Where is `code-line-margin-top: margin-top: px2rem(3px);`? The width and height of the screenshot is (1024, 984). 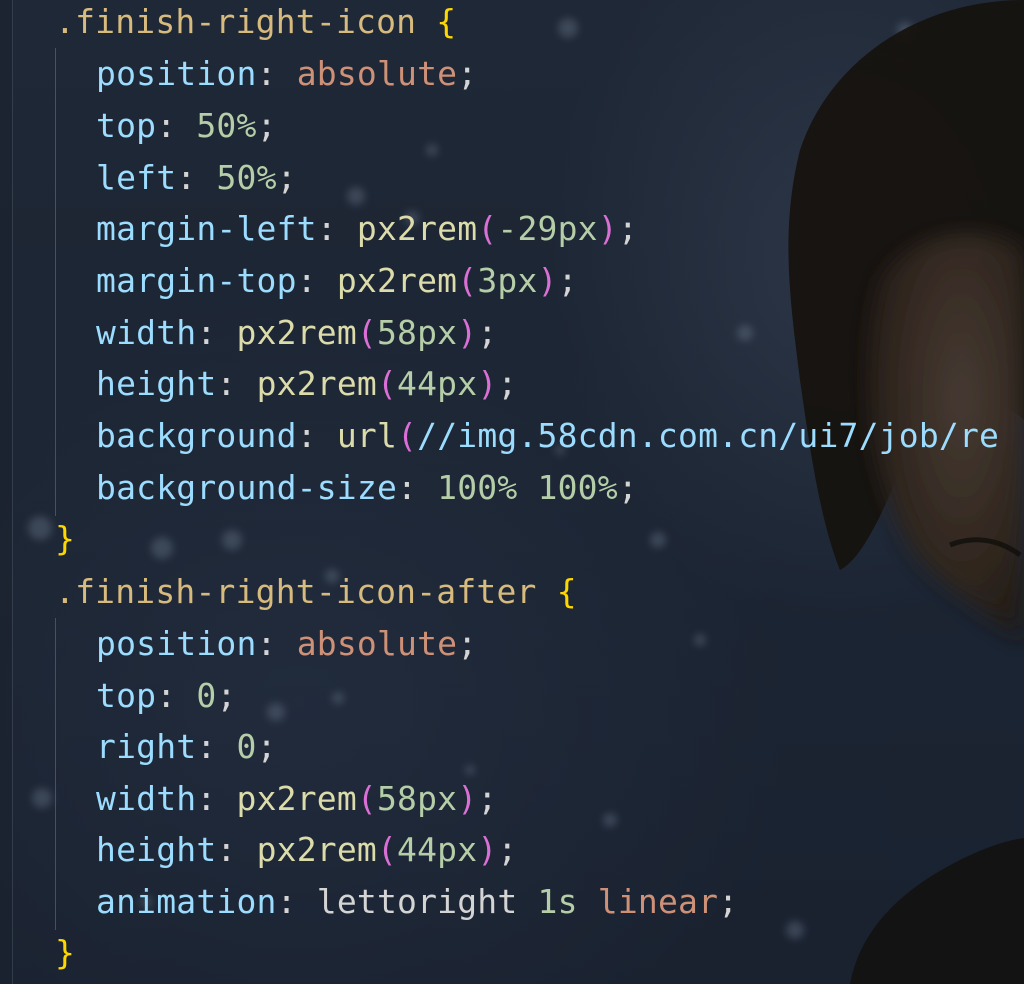 code-line-margin-top: margin-top: px2rem(3px); is located at coordinates (337, 280).